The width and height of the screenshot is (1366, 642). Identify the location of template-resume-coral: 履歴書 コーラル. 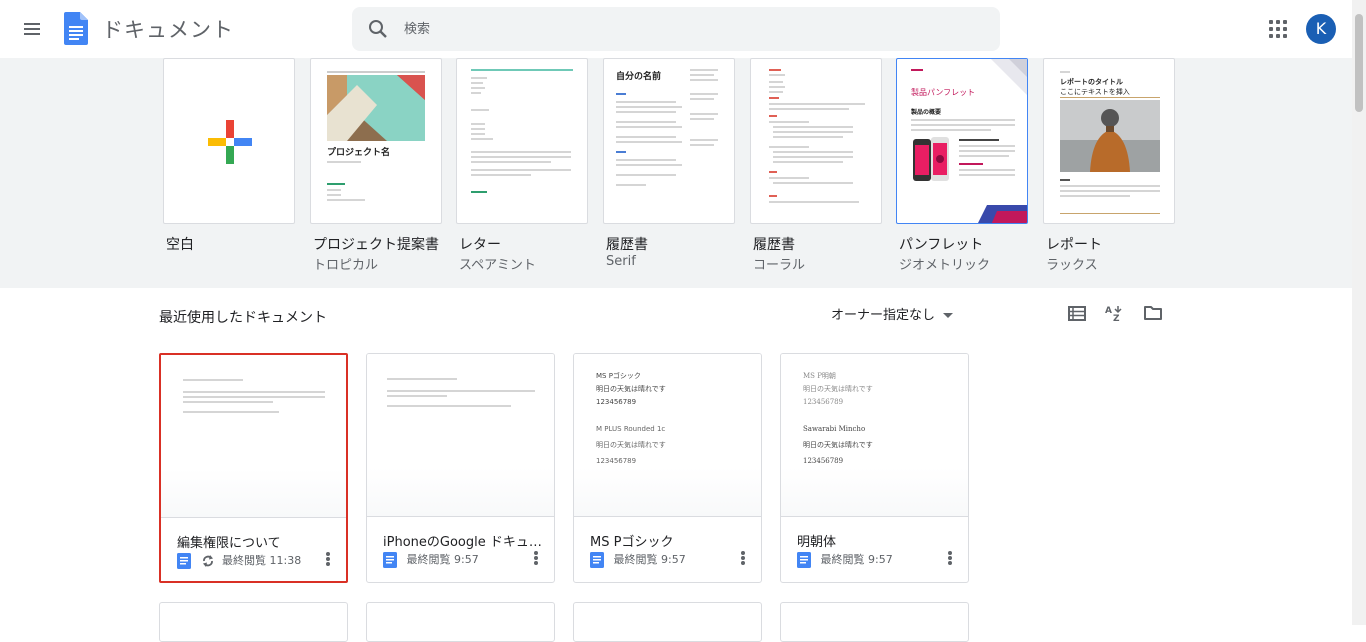
(816, 165).